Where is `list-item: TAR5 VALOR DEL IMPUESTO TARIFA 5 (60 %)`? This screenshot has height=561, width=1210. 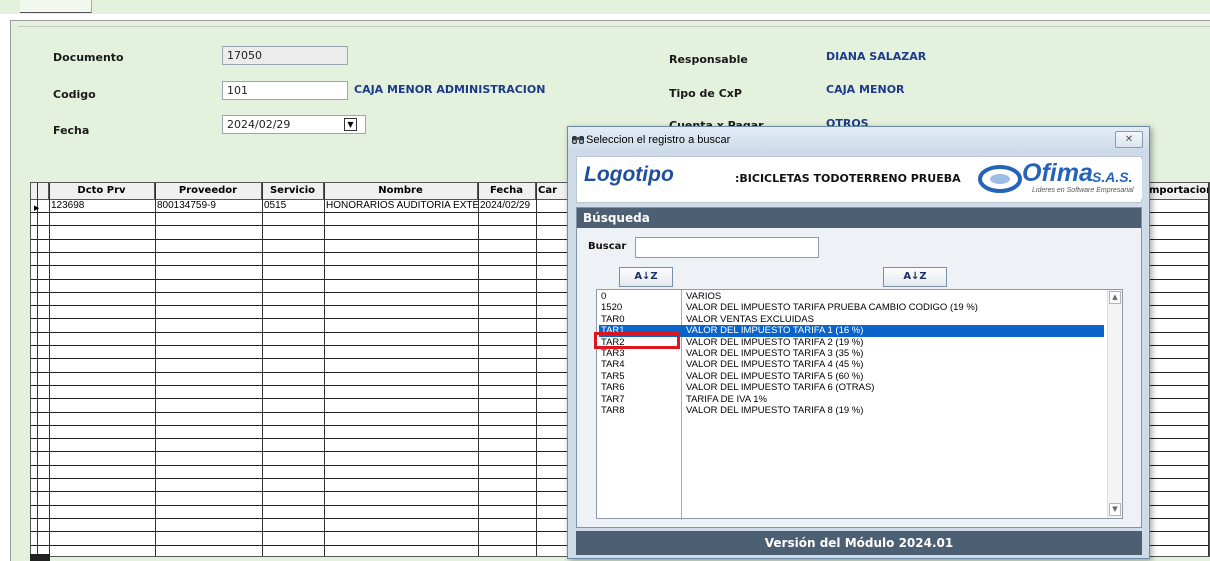
list-item: TAR5 VALOR DEL IMPUESTO TARIFA 5 (60 %) is located at coordinates (851, 377).